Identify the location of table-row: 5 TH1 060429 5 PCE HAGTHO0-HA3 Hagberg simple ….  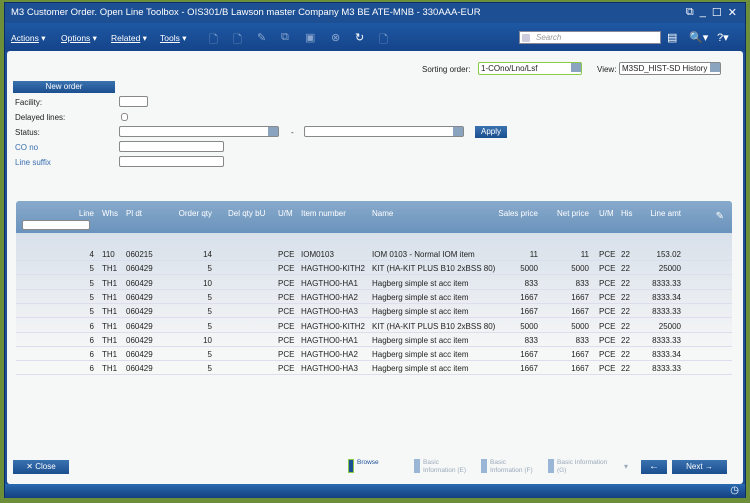
(374, 311).